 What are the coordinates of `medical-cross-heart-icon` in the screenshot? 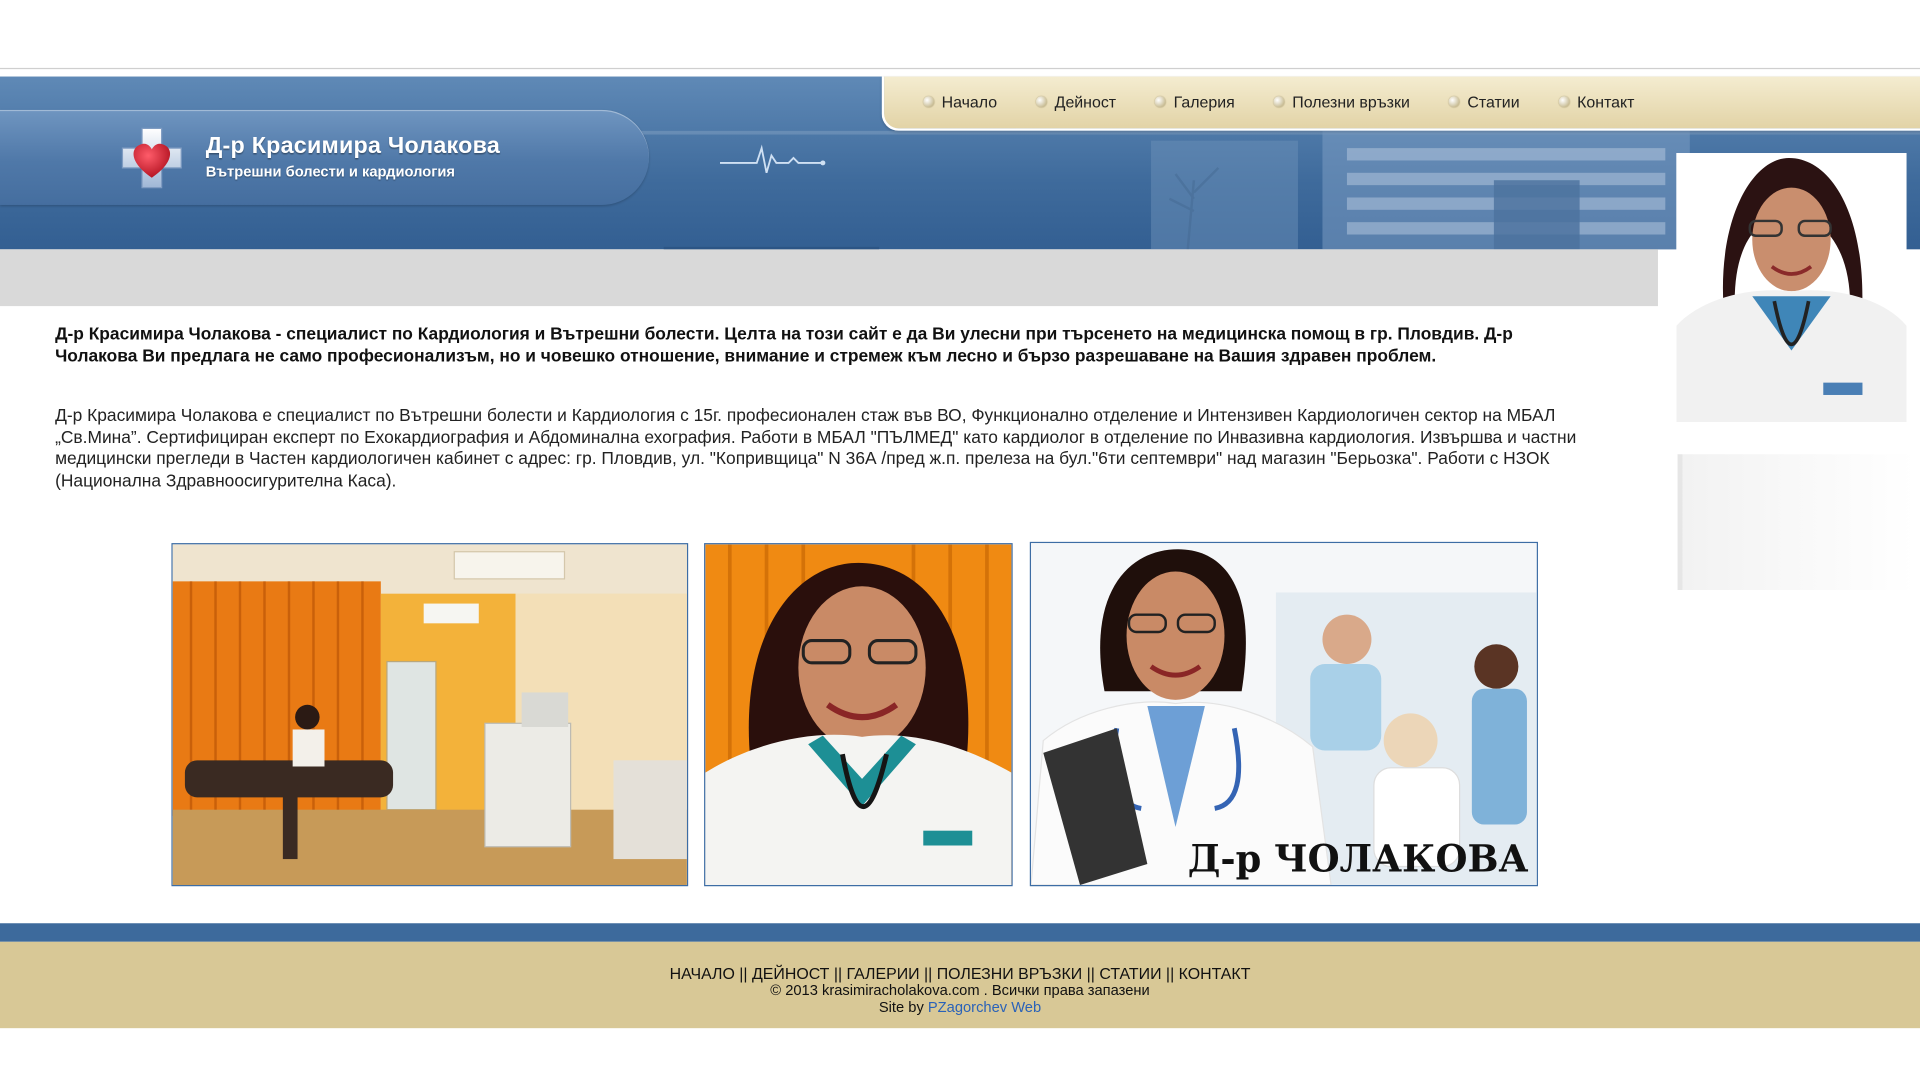 It's located at (151, 158).